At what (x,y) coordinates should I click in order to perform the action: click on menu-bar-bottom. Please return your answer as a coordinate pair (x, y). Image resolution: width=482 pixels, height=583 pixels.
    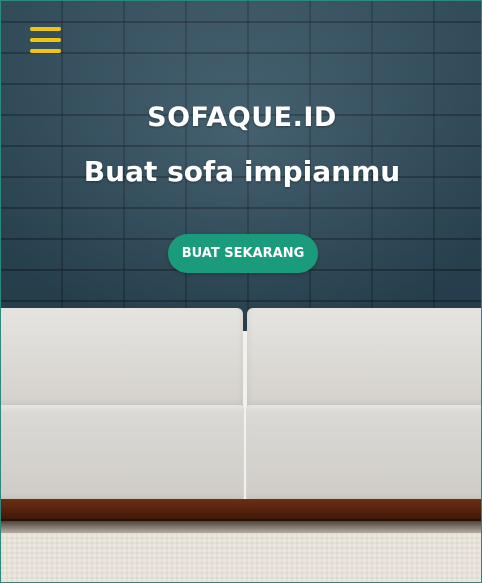
    Looking at the image, I should click on (45, 51).